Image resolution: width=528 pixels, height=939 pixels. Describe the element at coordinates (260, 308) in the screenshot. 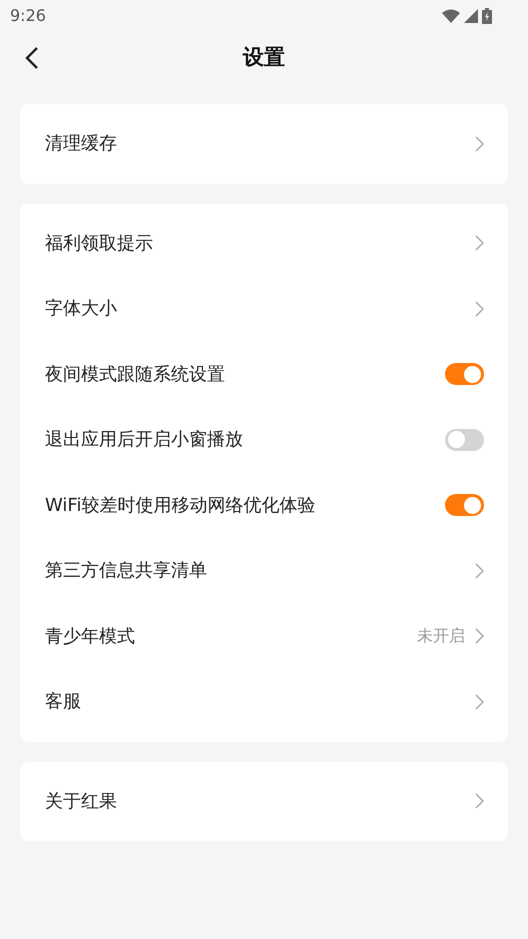

I see `setting-label: 字体大小` at that location.